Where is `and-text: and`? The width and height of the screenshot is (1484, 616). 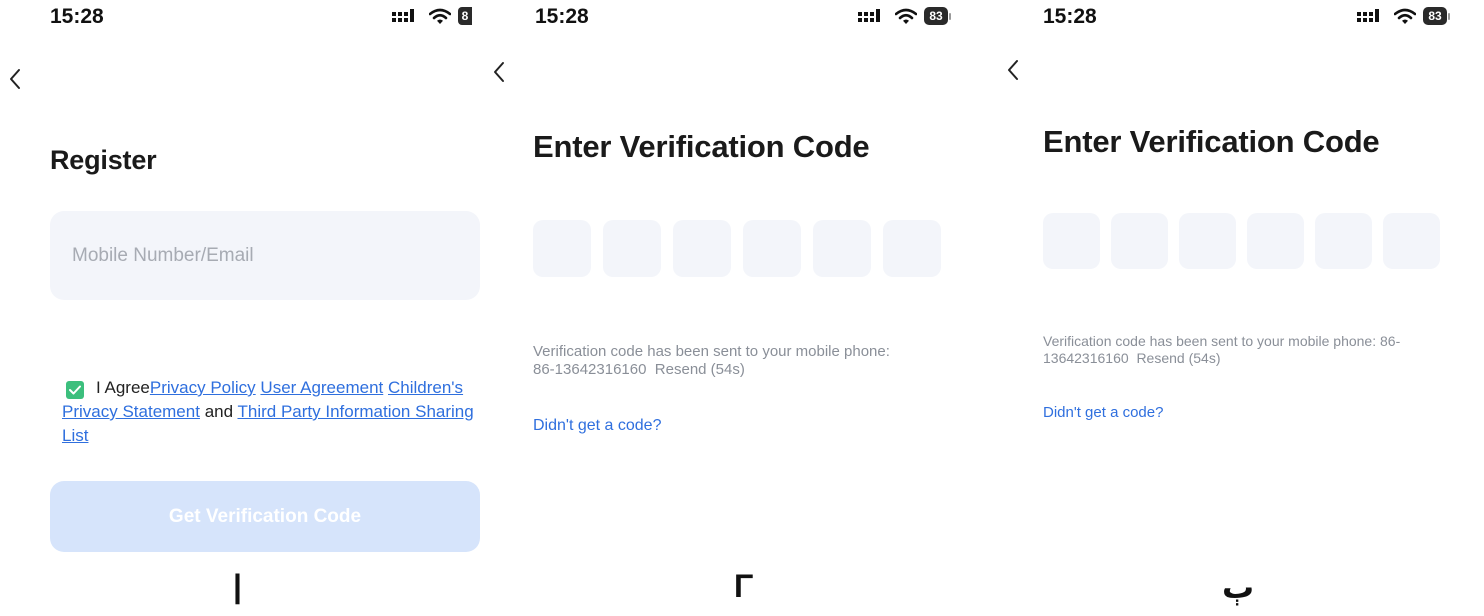 and-text: and is located at coordinates (219, 411).